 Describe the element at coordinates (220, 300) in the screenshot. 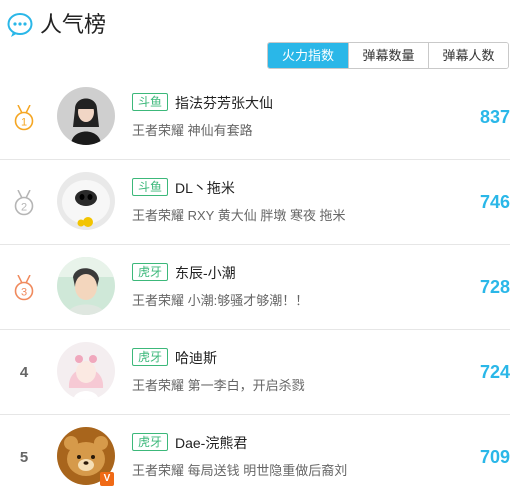

I see `stream-title: 王者荣耀 小潮:够骚才够潮！！` at that location.